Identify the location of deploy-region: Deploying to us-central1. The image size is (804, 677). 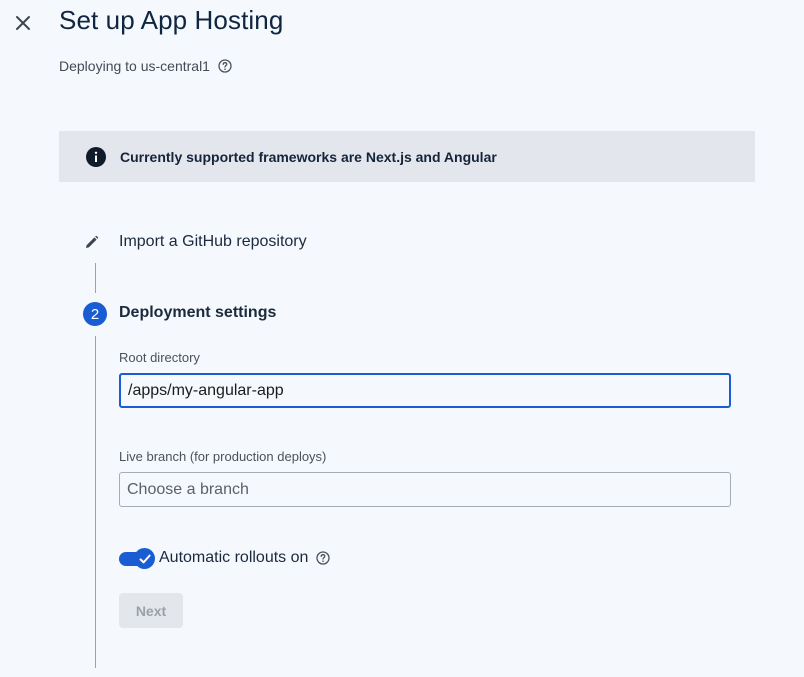
(145, 66).